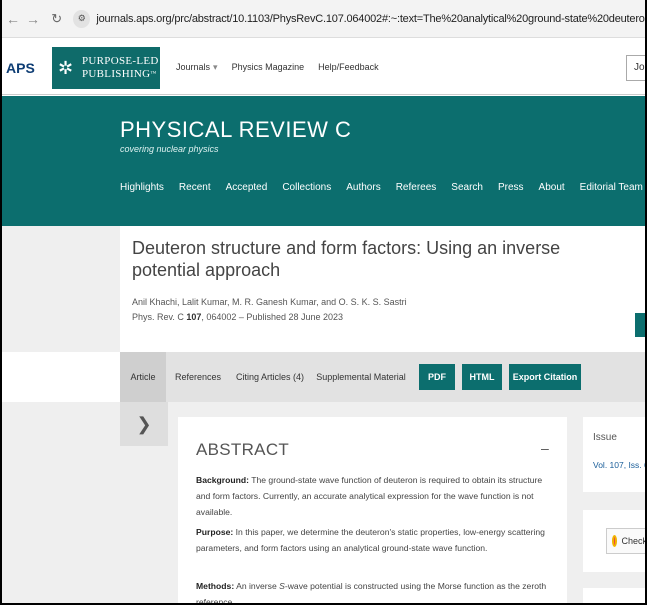 This screenshot has width=647, height=605. What do you see at coordinates (243, 449) in the screenshot?
I see `abstract-heading: ABSTRACT` at bounding box center [243, 449].